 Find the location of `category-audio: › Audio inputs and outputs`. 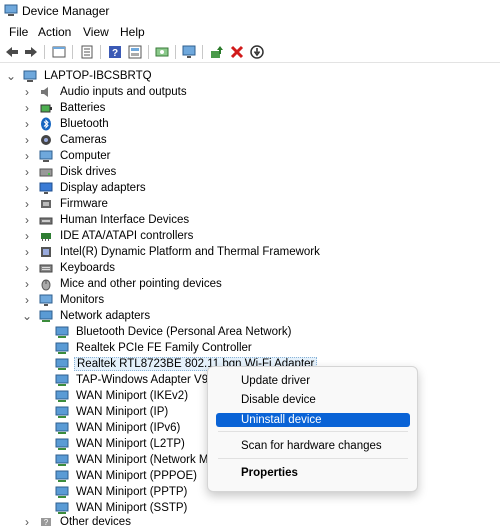

category-audio: › Audio inputs and outputs is located at coordinates (105, 92).